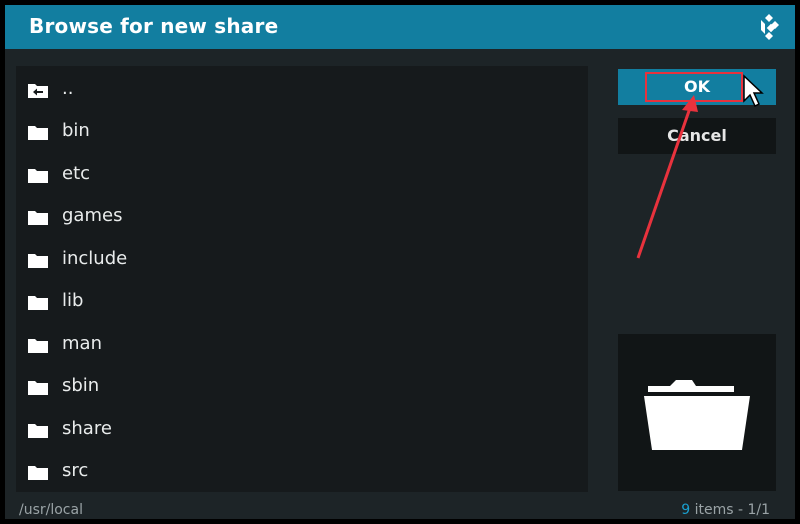 This screenshot has width=800, height=524. What do you see at coordinates (87, 428) in the screenshot?
I see `list-item-label: share` at bounding box center [87, 428].